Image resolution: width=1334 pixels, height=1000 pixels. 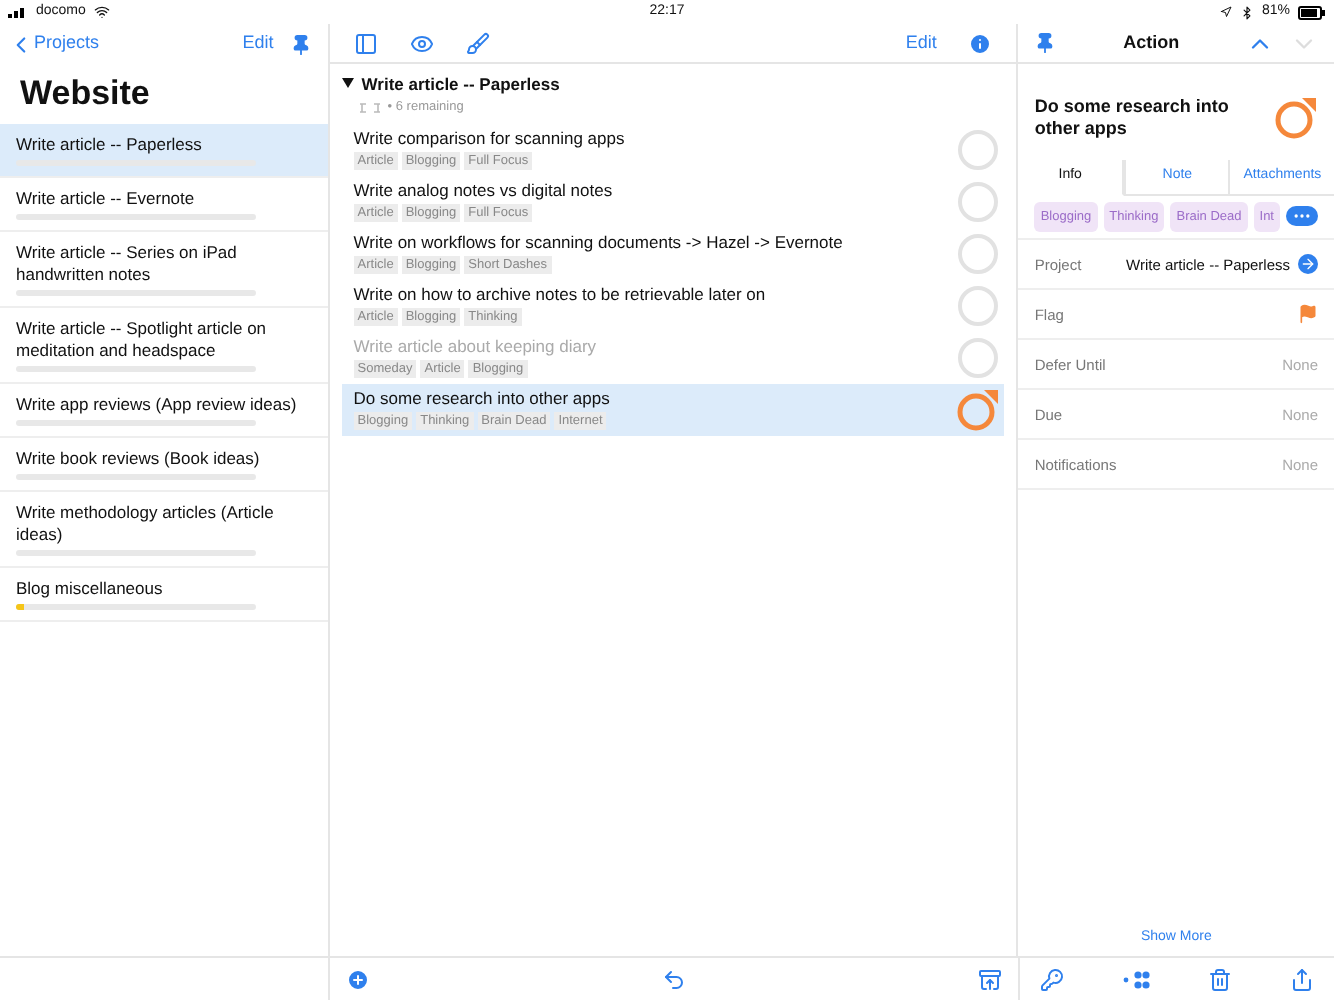 What do you see at coordinates (1302, 216) in the screenshot?
I see `more-tags-button` at bounding box center [1302, 216].